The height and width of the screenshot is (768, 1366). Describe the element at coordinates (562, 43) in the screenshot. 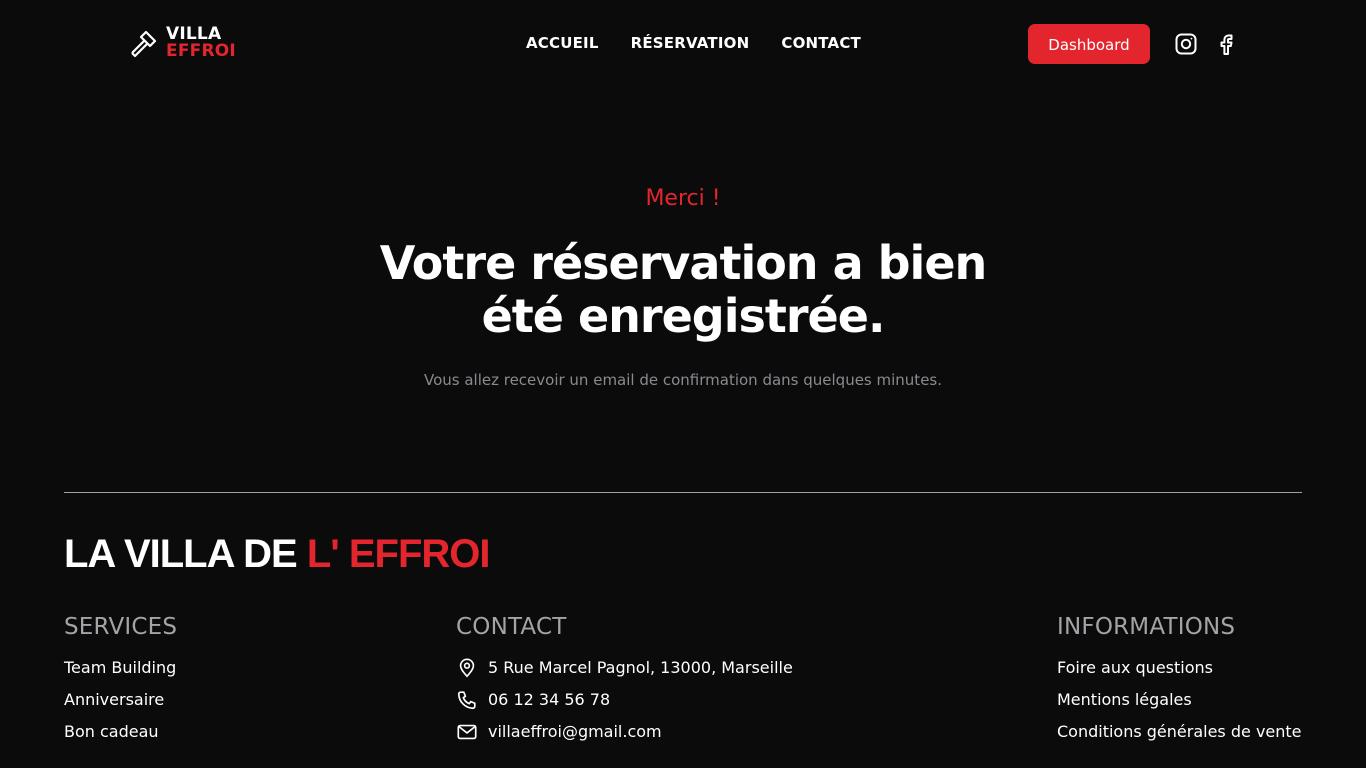

I see `nav-link-accueil: ACCUEIL` at that location.